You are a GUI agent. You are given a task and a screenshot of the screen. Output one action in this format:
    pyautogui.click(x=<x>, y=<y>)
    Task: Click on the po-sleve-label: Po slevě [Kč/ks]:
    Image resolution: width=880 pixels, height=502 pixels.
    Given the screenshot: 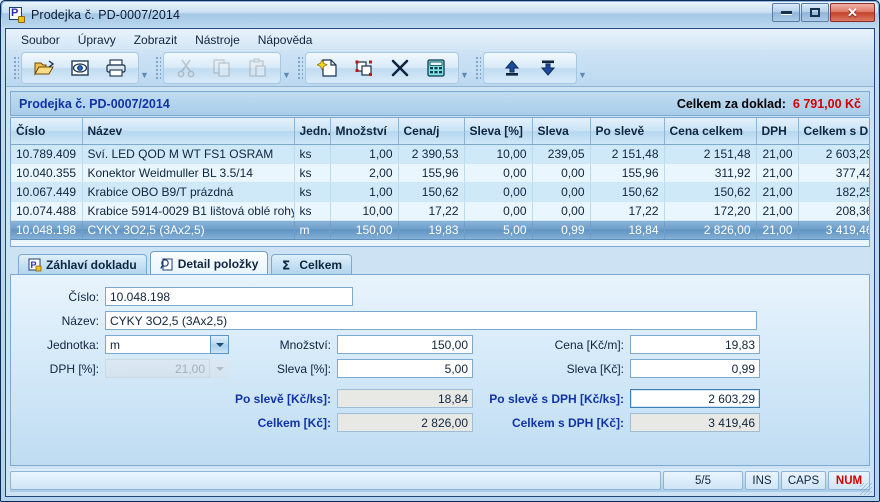 What is the action you would take?
    pyautogui.click(x=282, y=398)
    